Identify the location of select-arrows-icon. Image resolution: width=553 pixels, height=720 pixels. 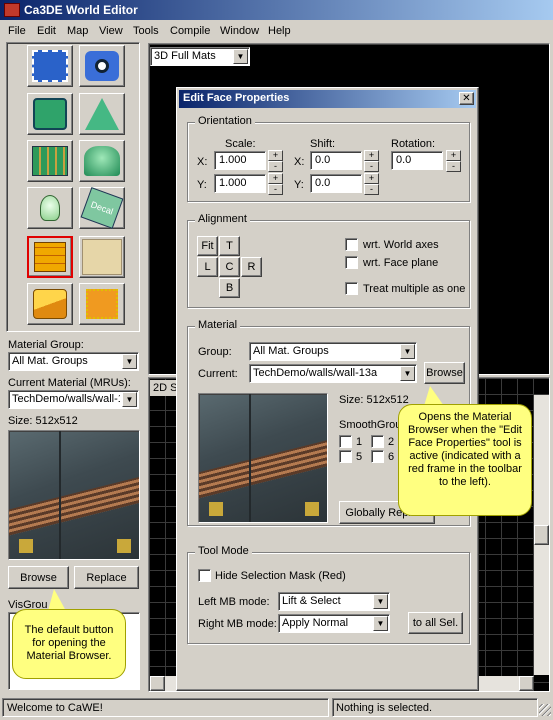
(50, 66).